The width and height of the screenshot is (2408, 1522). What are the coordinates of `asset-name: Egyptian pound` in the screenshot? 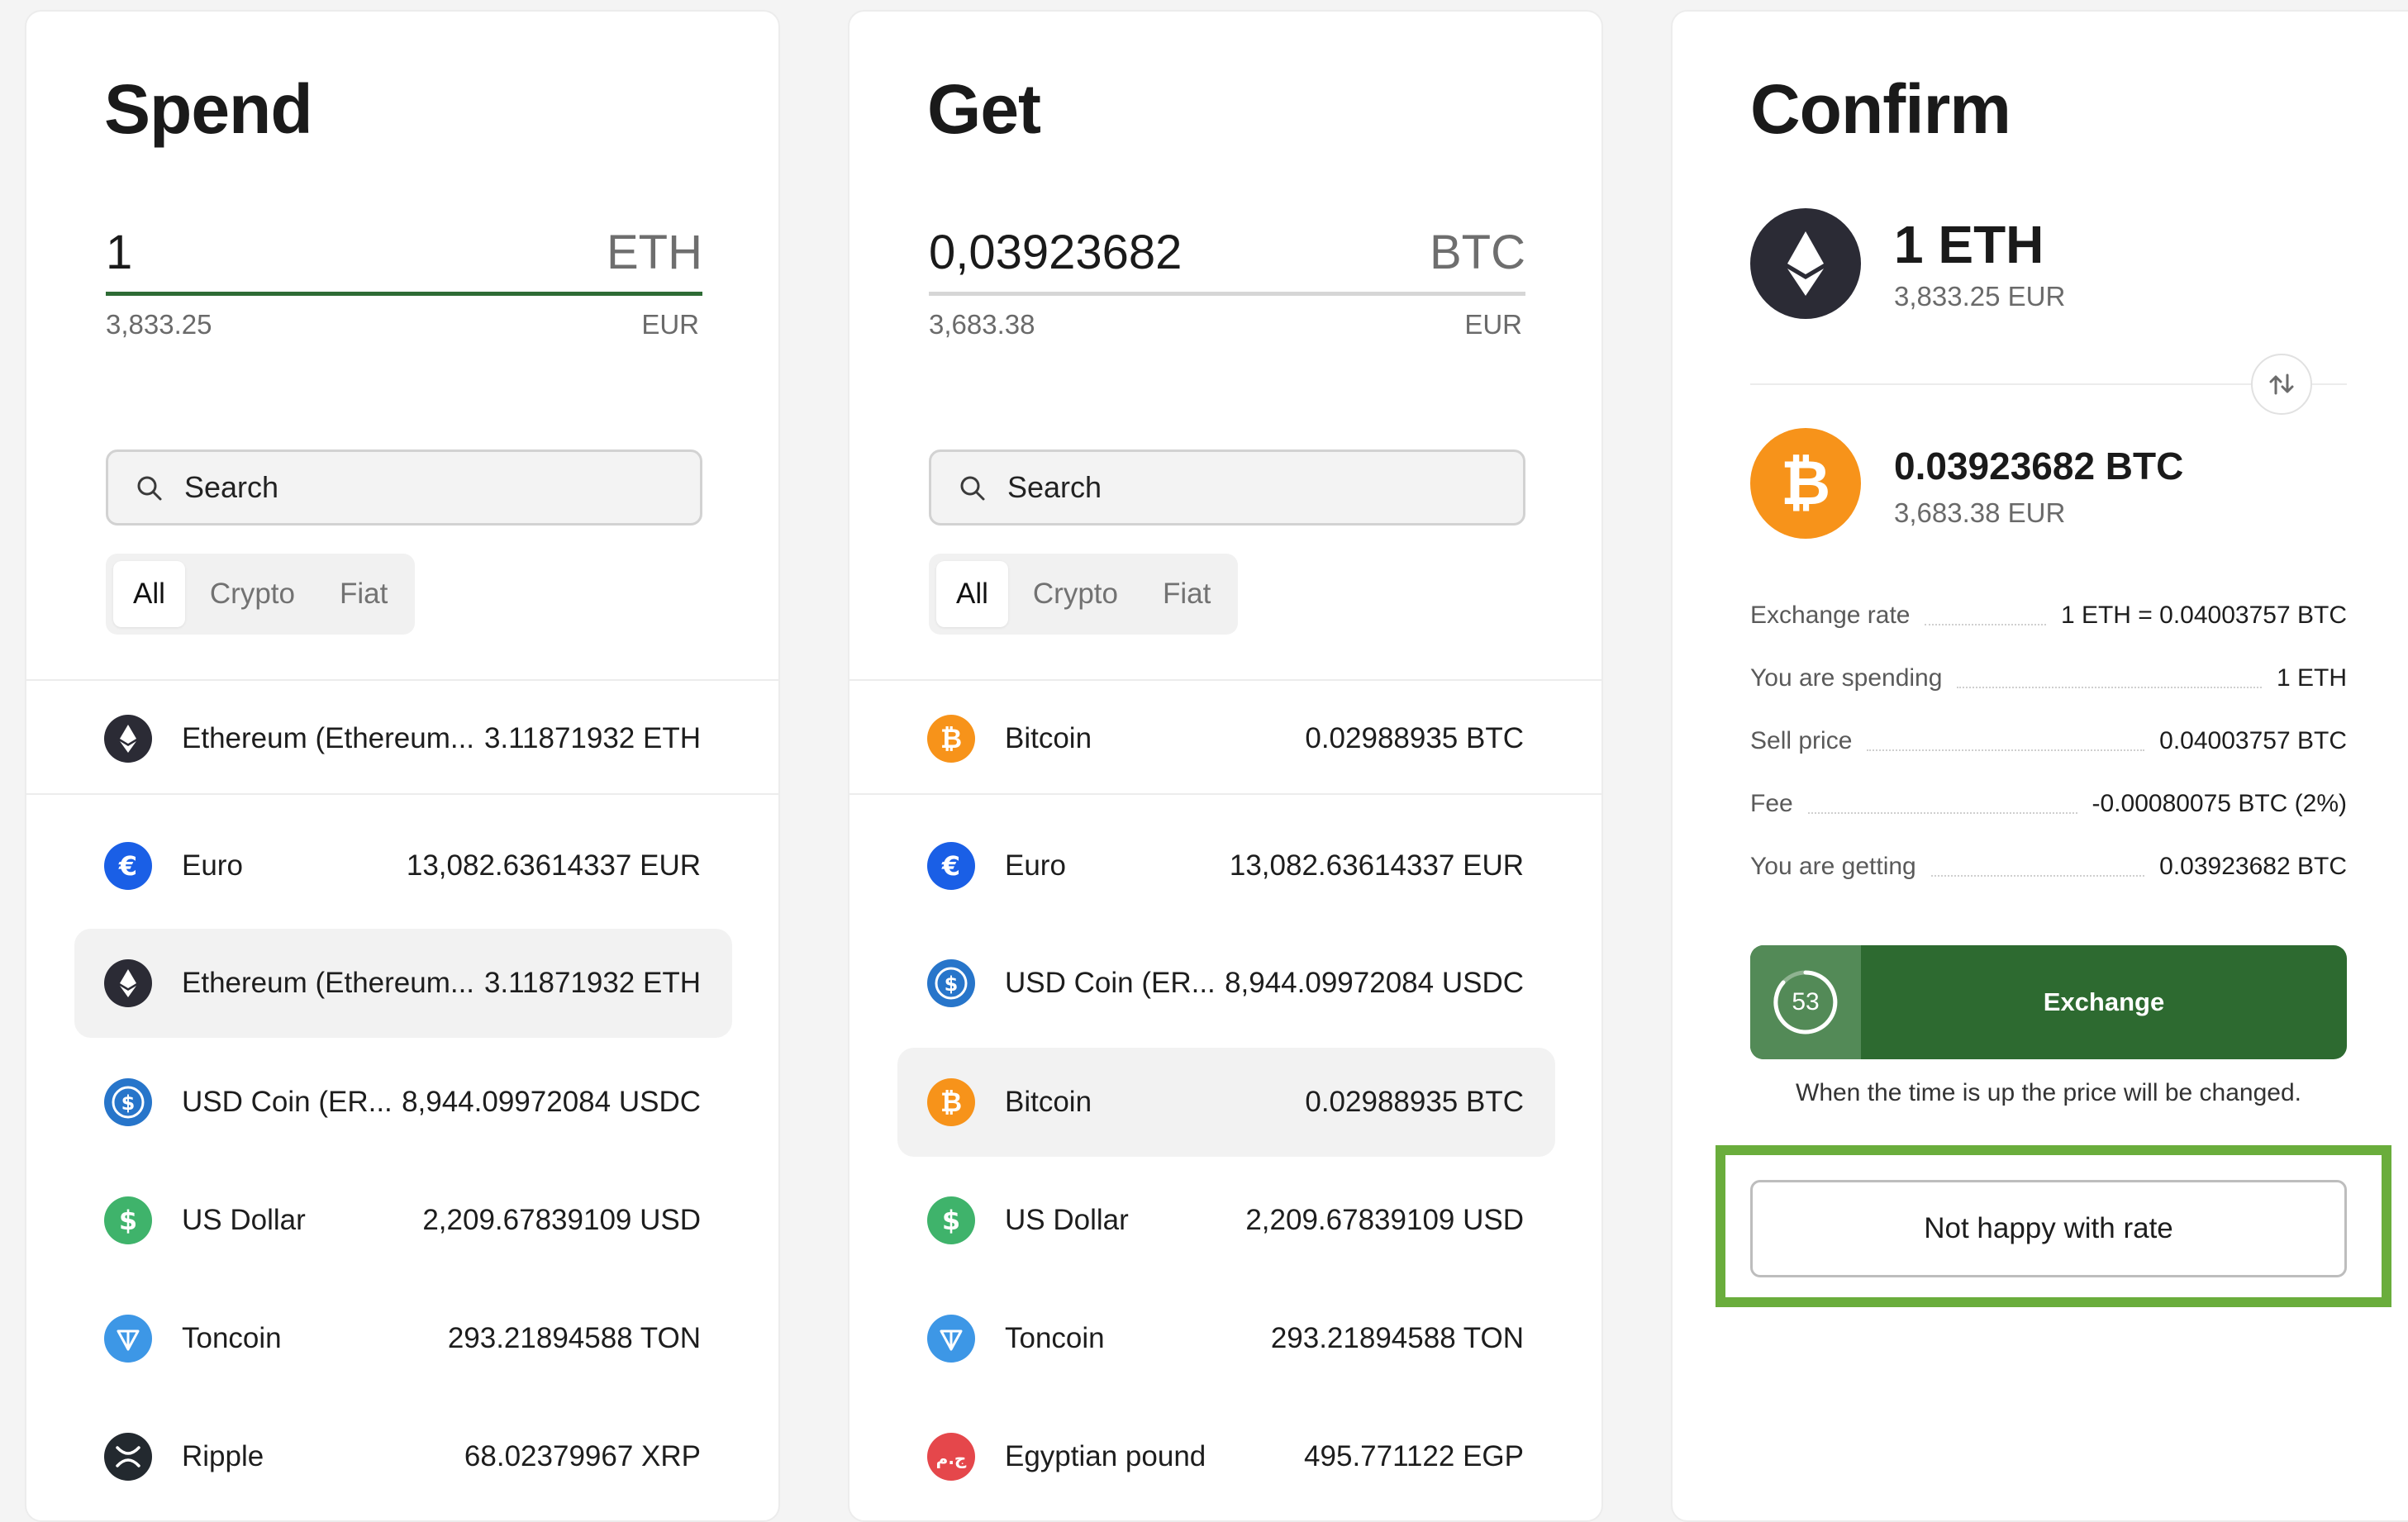 It's located at (1105, 1456).